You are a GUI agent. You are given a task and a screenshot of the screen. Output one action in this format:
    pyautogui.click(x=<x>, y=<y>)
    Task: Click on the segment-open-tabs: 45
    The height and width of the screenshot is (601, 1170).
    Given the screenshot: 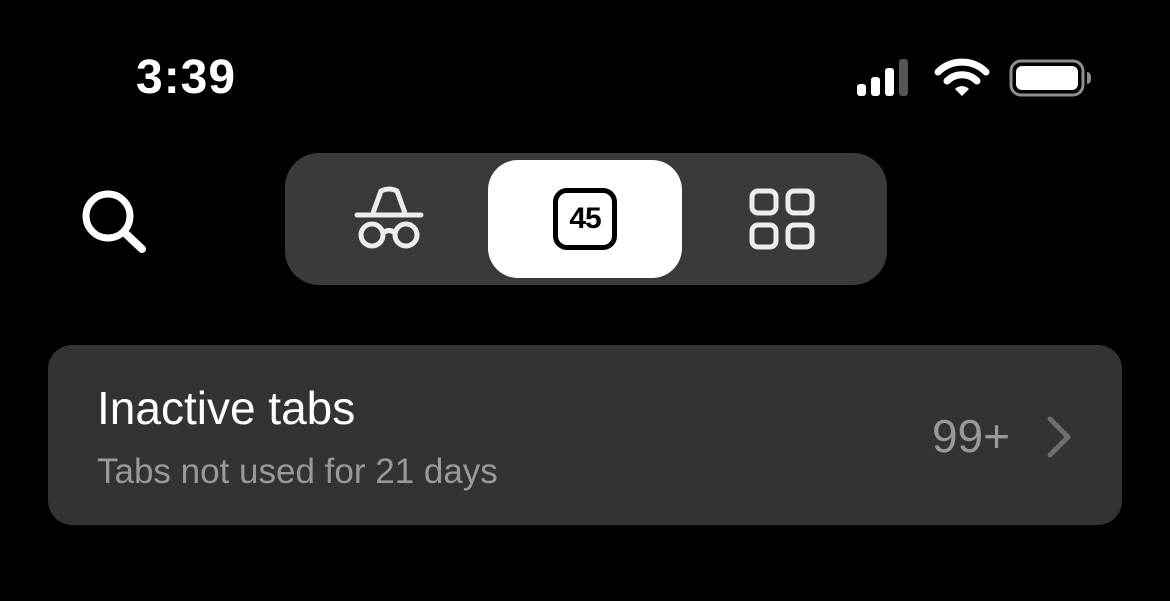 What is the action you would take?
    pyautogui.click(x=585, y=219)
    